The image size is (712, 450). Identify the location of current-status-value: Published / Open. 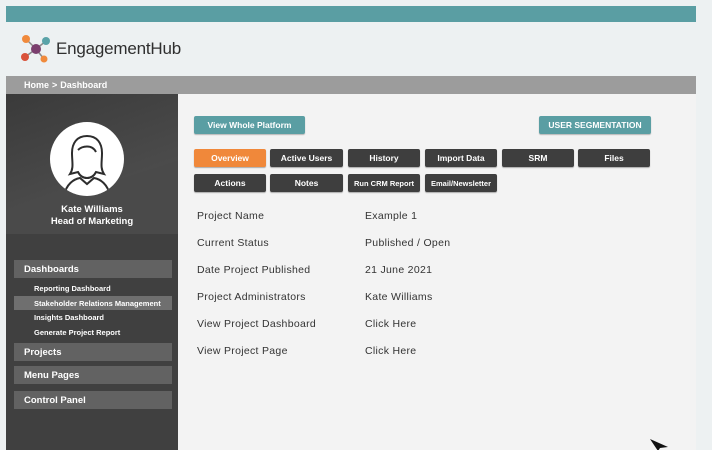
(408, 243).